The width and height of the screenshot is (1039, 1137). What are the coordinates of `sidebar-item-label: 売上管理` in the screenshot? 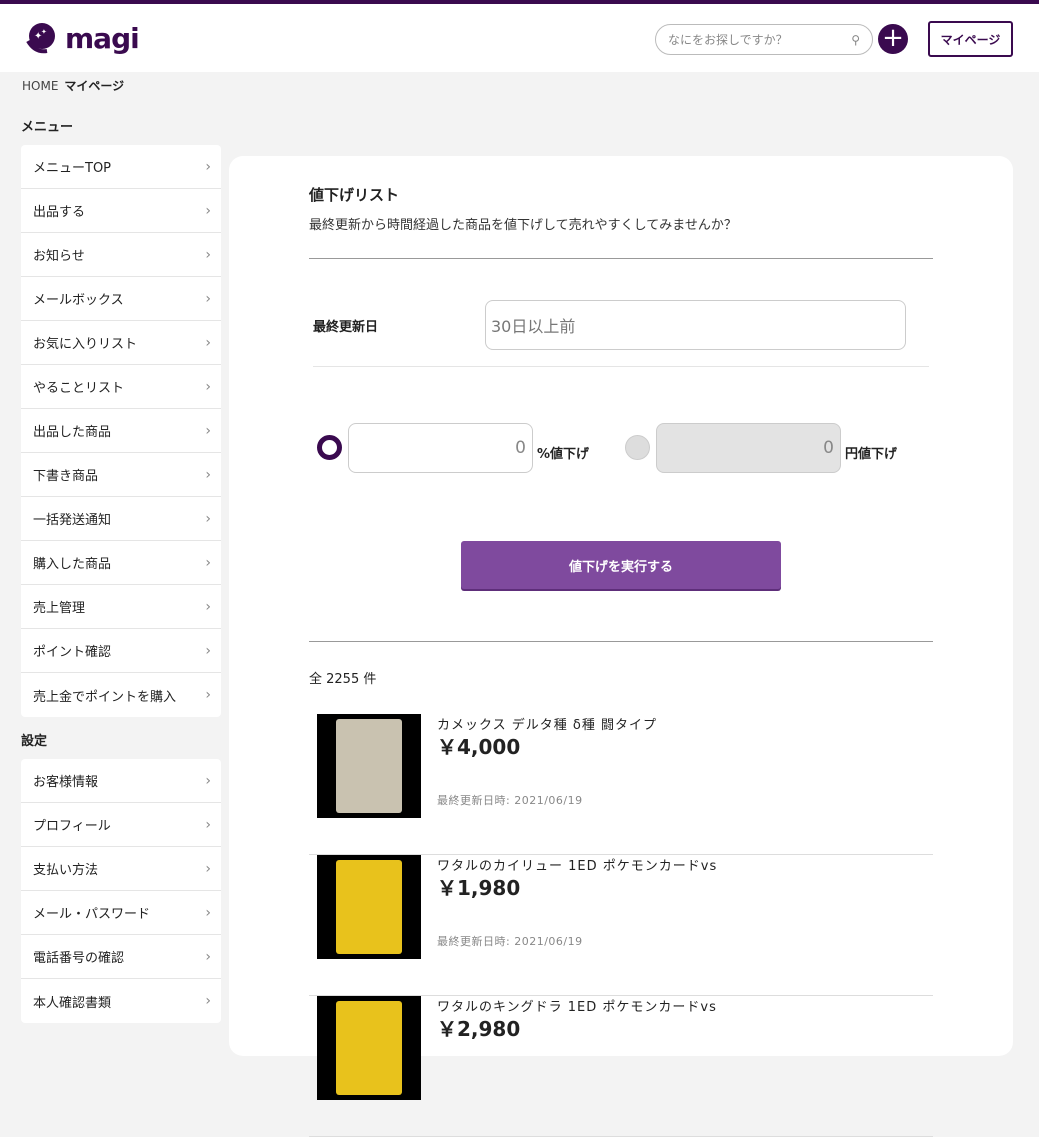 It's located at (59, 608).